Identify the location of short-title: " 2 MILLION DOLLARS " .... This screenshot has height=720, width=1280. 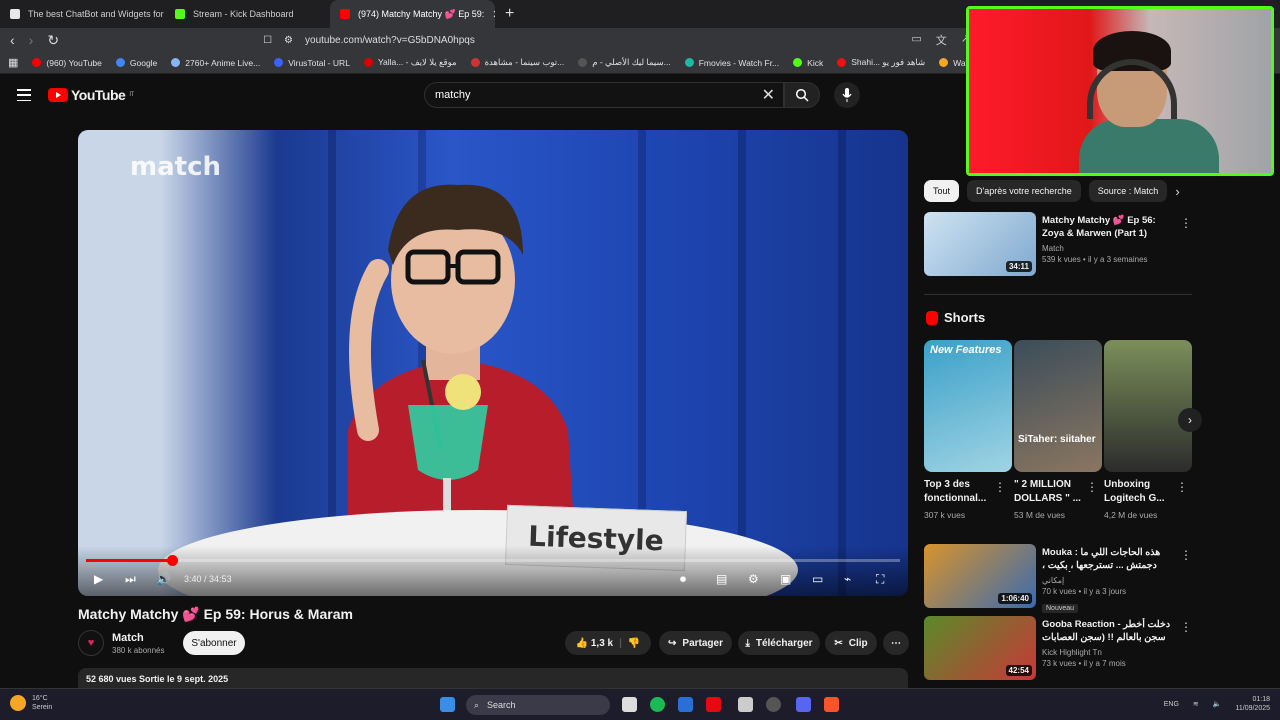
(1054, 492).